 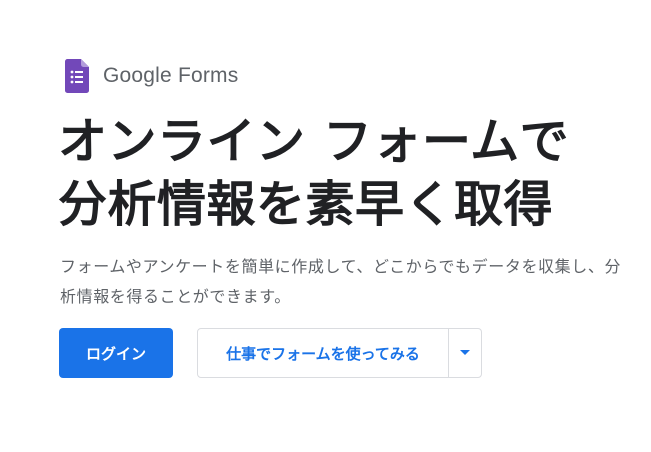 I want to click on headline-line-1: オンライン フォームで, so click(x=314, y=141).